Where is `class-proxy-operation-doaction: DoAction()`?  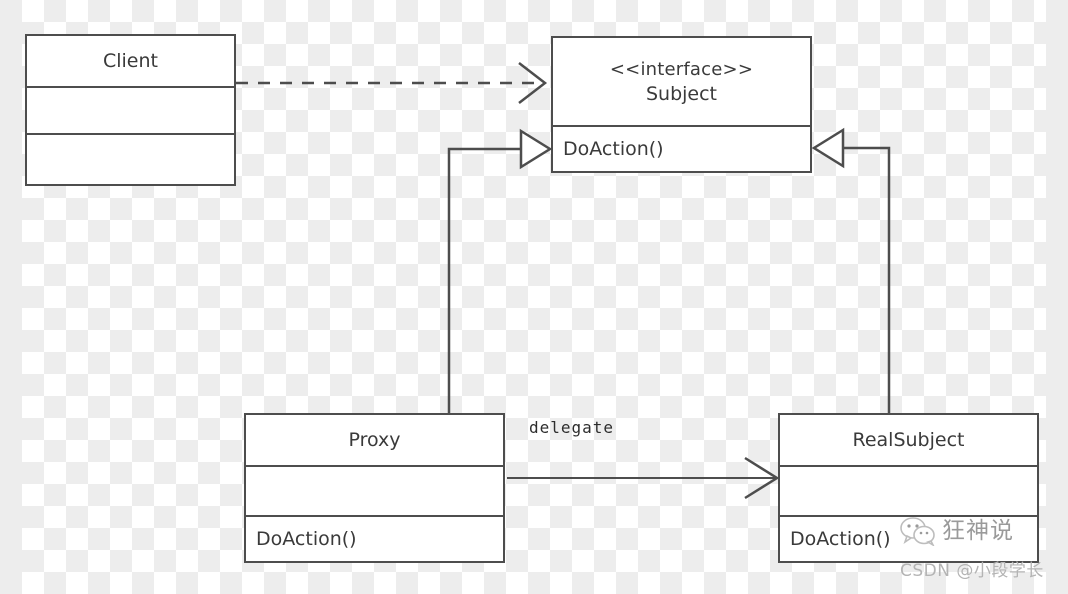
class-proxy-operation-doaction: DoAction() is located at coordinates (306, 539).